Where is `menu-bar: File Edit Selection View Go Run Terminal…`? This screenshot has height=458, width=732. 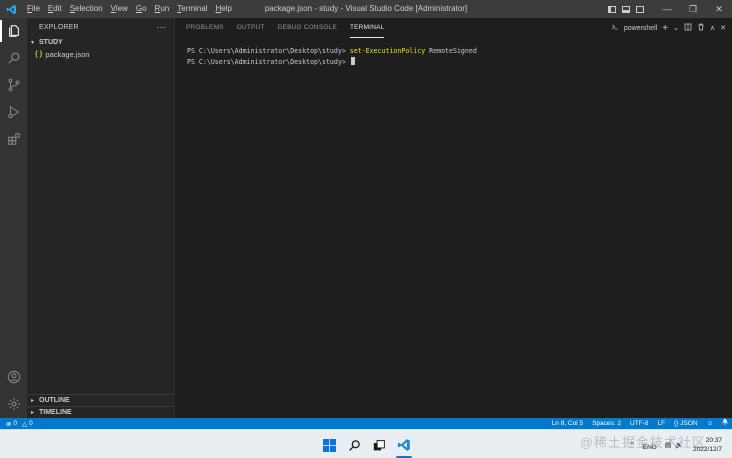
menu-bar: File Edit Selection View Go Run Terminal… is located at coordinates (129, 9).